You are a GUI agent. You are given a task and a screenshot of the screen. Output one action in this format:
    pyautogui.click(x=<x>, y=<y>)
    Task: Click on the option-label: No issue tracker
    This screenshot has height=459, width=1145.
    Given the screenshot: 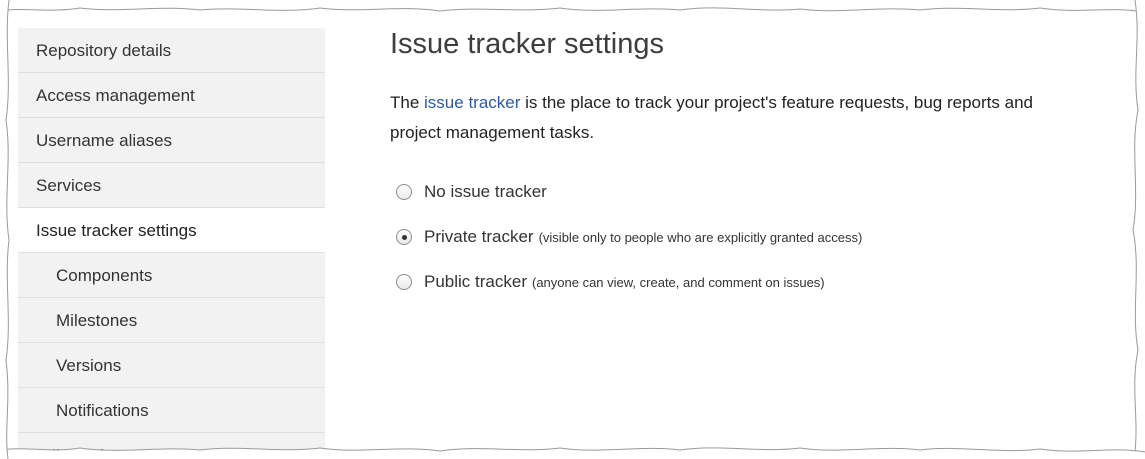 What is the action you would take?
    pyautogui.click(x=485, y=191)
    